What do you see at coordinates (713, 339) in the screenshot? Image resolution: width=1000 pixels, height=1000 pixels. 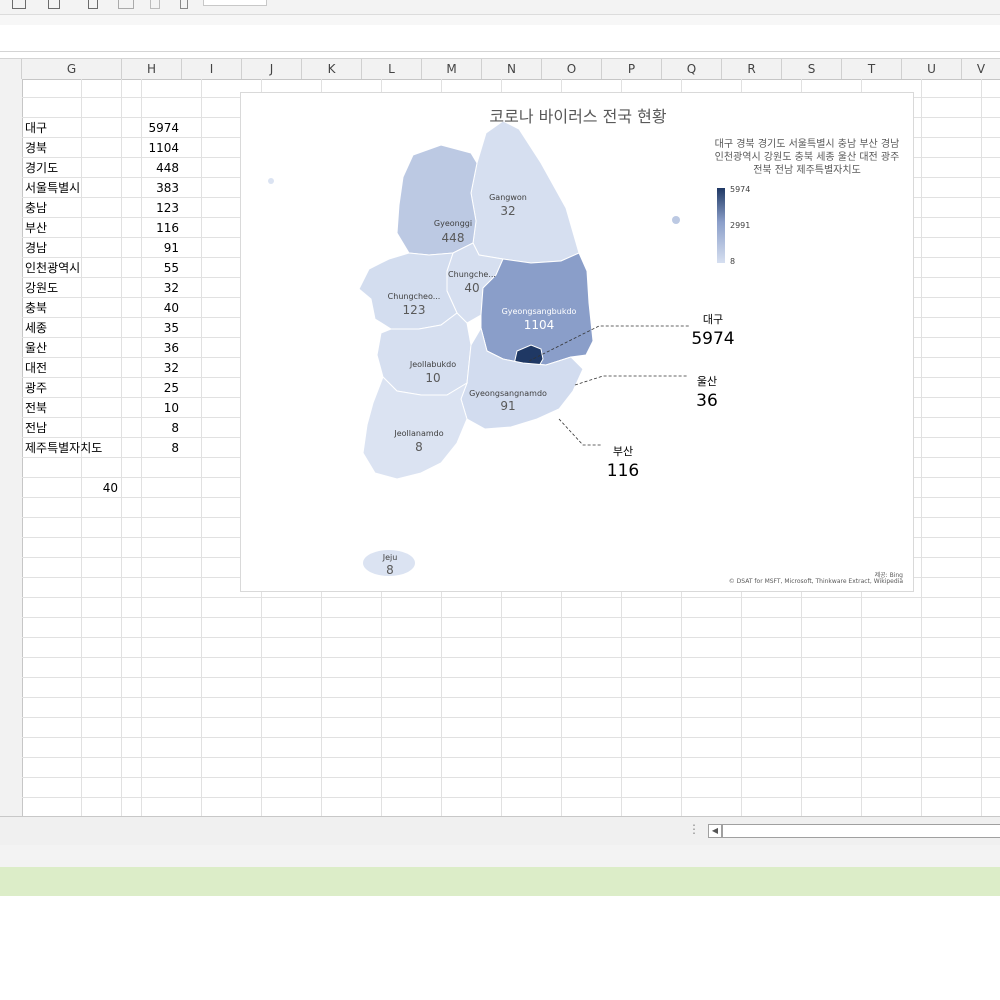 I see `callout-daegu-value: 5974` at bounding box center [713, 339].